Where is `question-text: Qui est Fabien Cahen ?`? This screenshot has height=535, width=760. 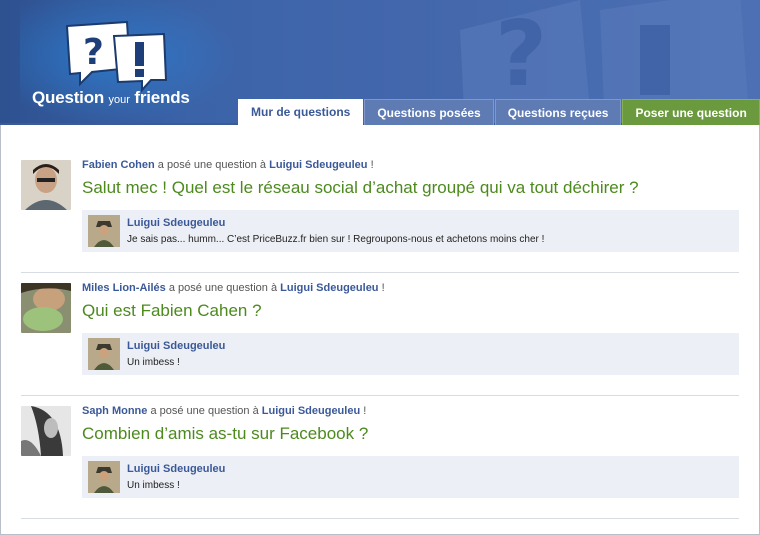
question-text: Qui est Fabien Cahen ? is located at coordinates (172, 311).